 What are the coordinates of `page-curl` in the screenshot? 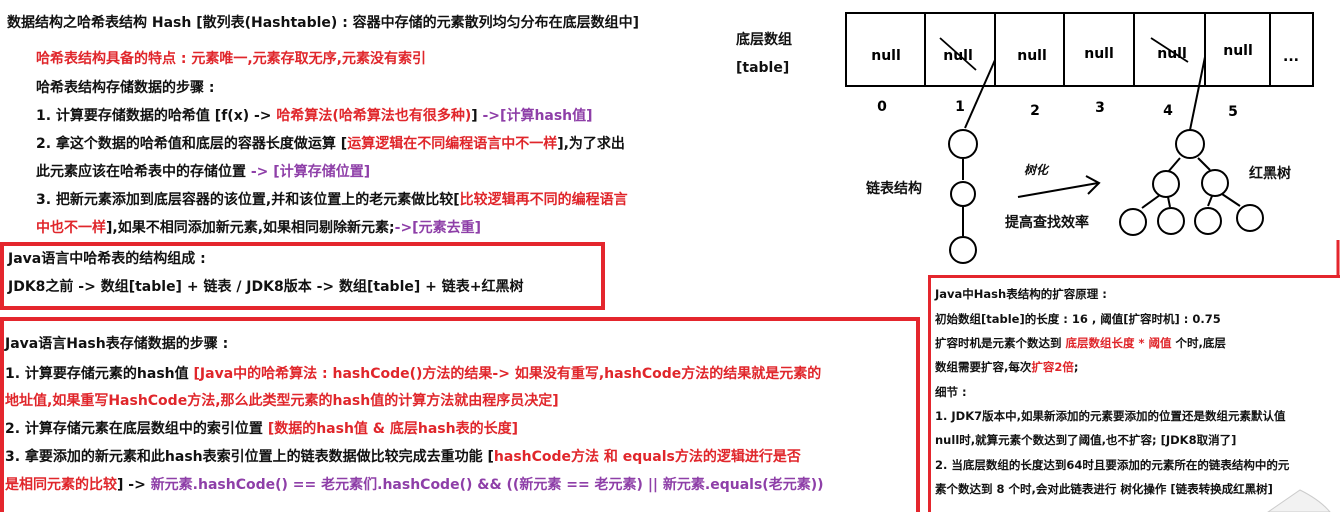 It's located at (1299, 500).